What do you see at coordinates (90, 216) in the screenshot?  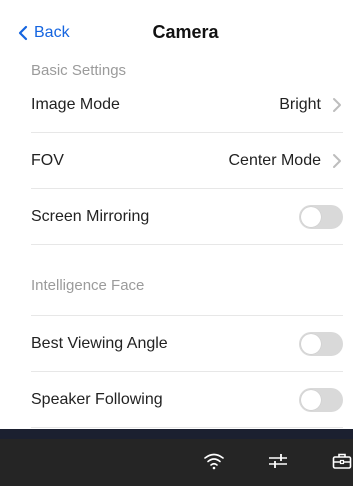 I see `screen-mirroring-label: Screen Mirroring` at bounding box center [90, 216].